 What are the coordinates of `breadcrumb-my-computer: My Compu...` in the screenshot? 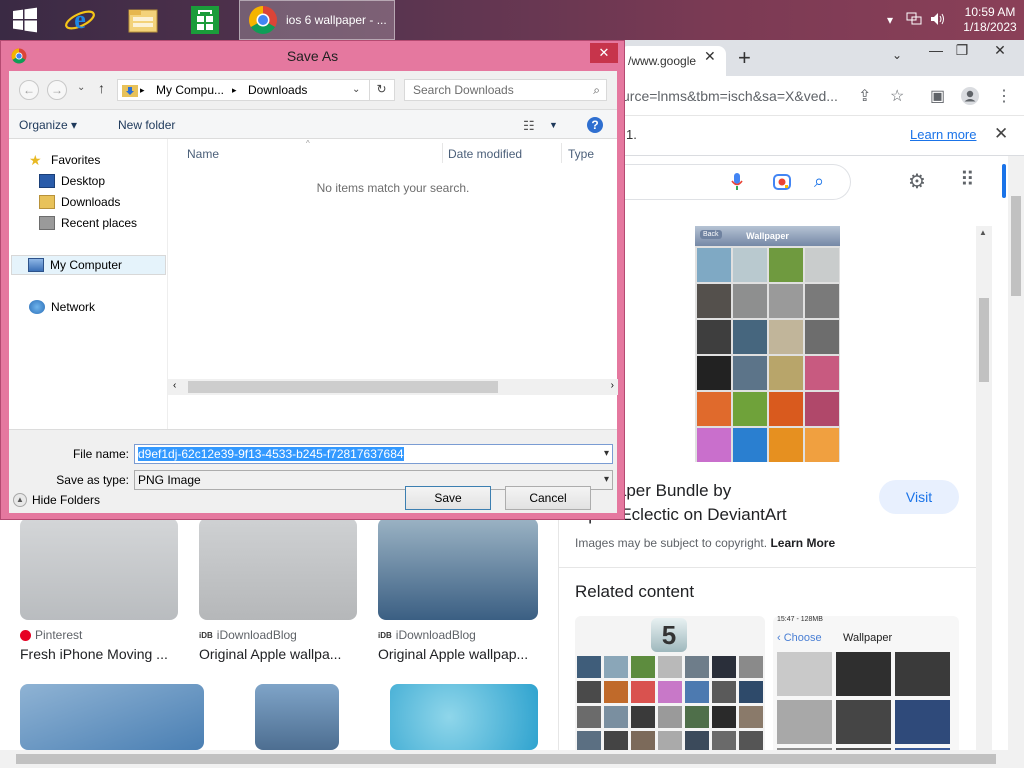 It's located at (190, 90).